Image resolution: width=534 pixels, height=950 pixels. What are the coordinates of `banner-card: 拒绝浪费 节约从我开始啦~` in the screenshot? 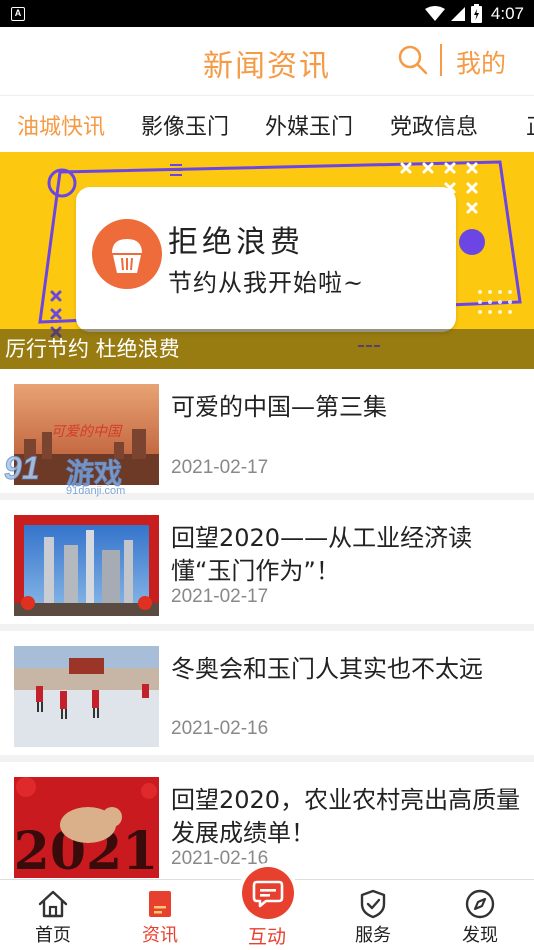 It's located at (266, 259).